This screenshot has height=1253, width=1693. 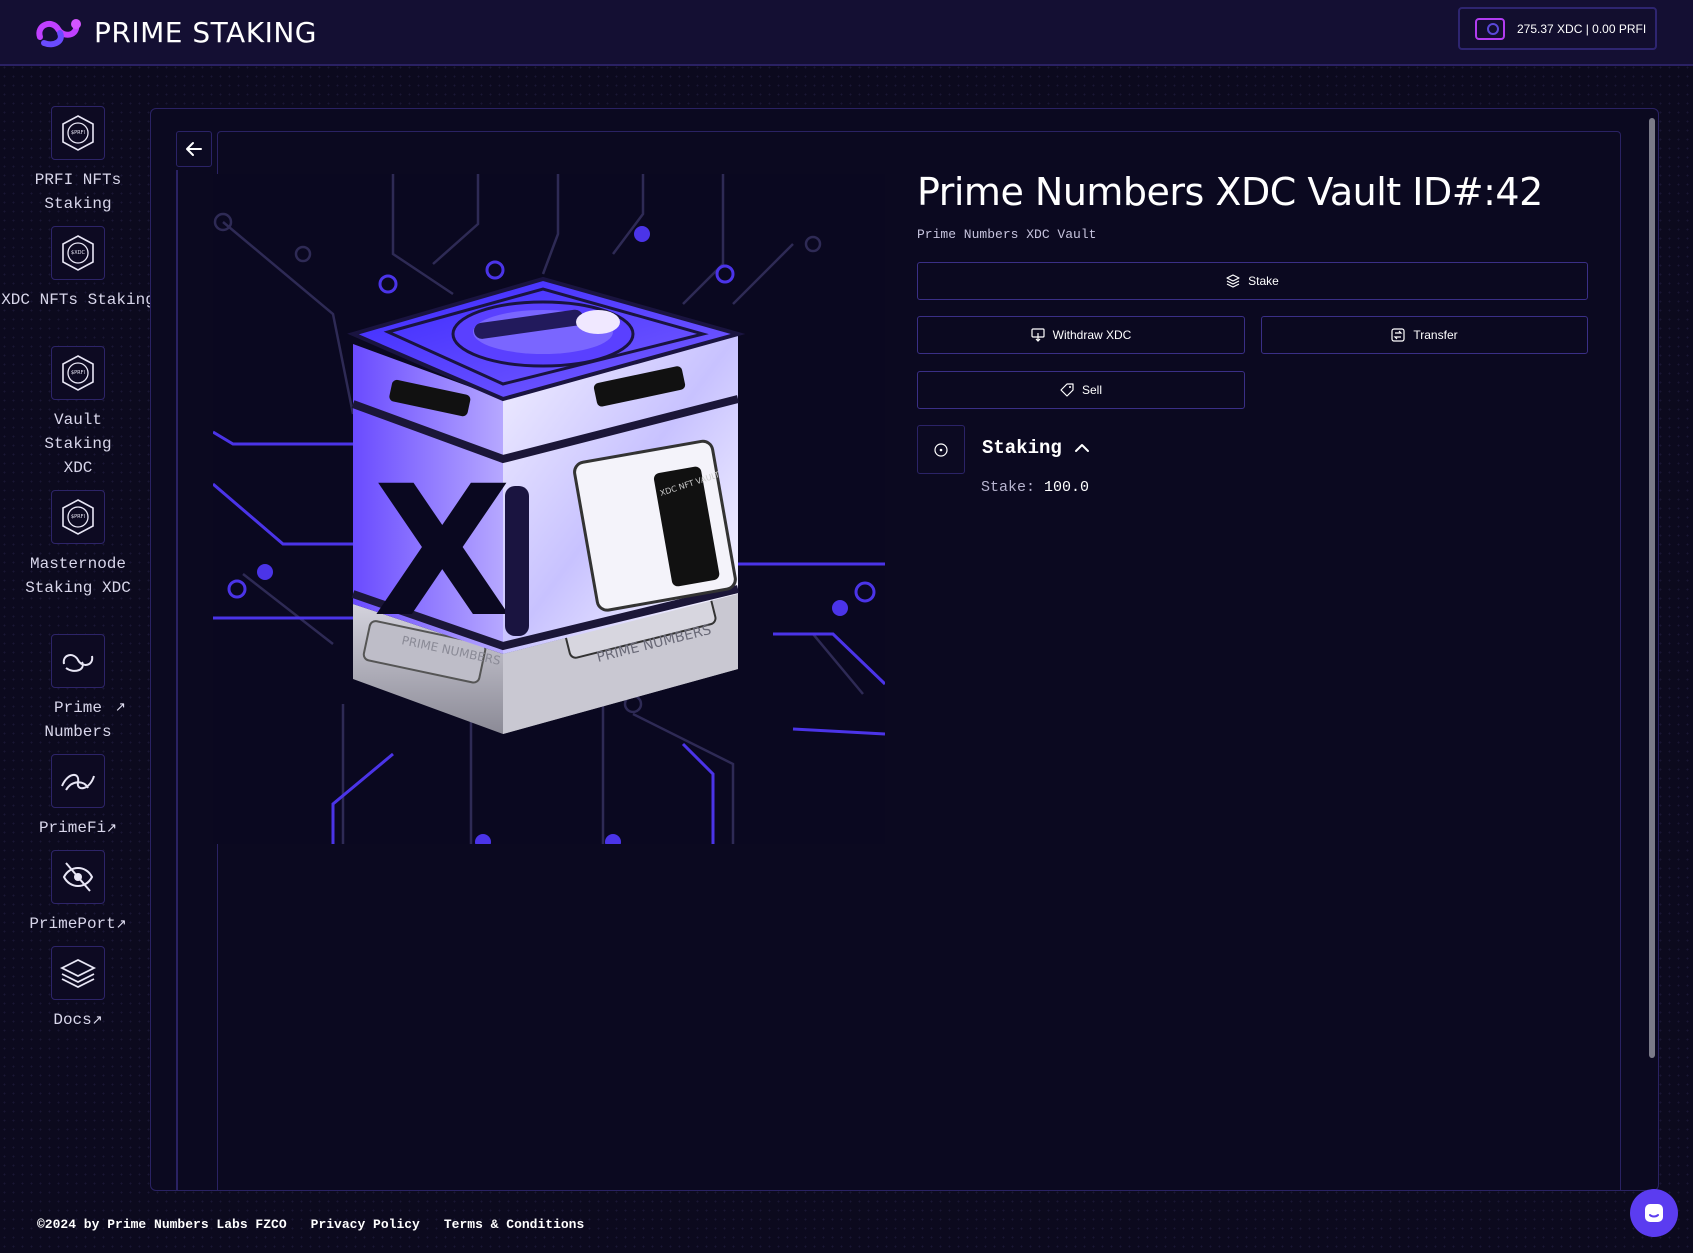 I want to click on info-circle-icon, so click(x=941, y=449).